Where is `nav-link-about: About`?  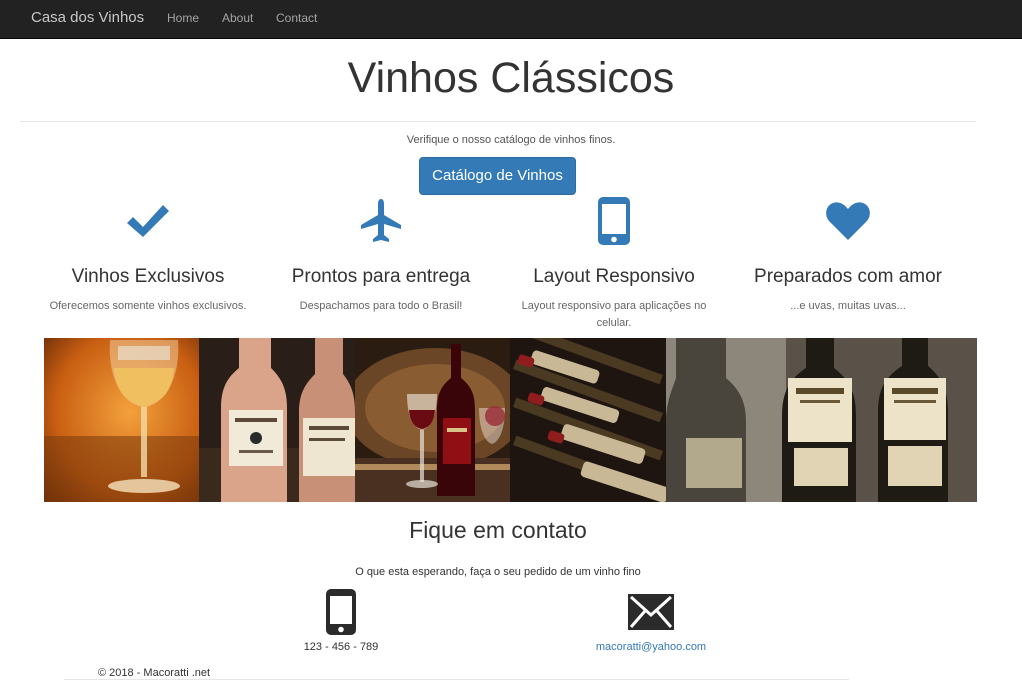
nav-link-about: About is located at coordinates (237, 18).